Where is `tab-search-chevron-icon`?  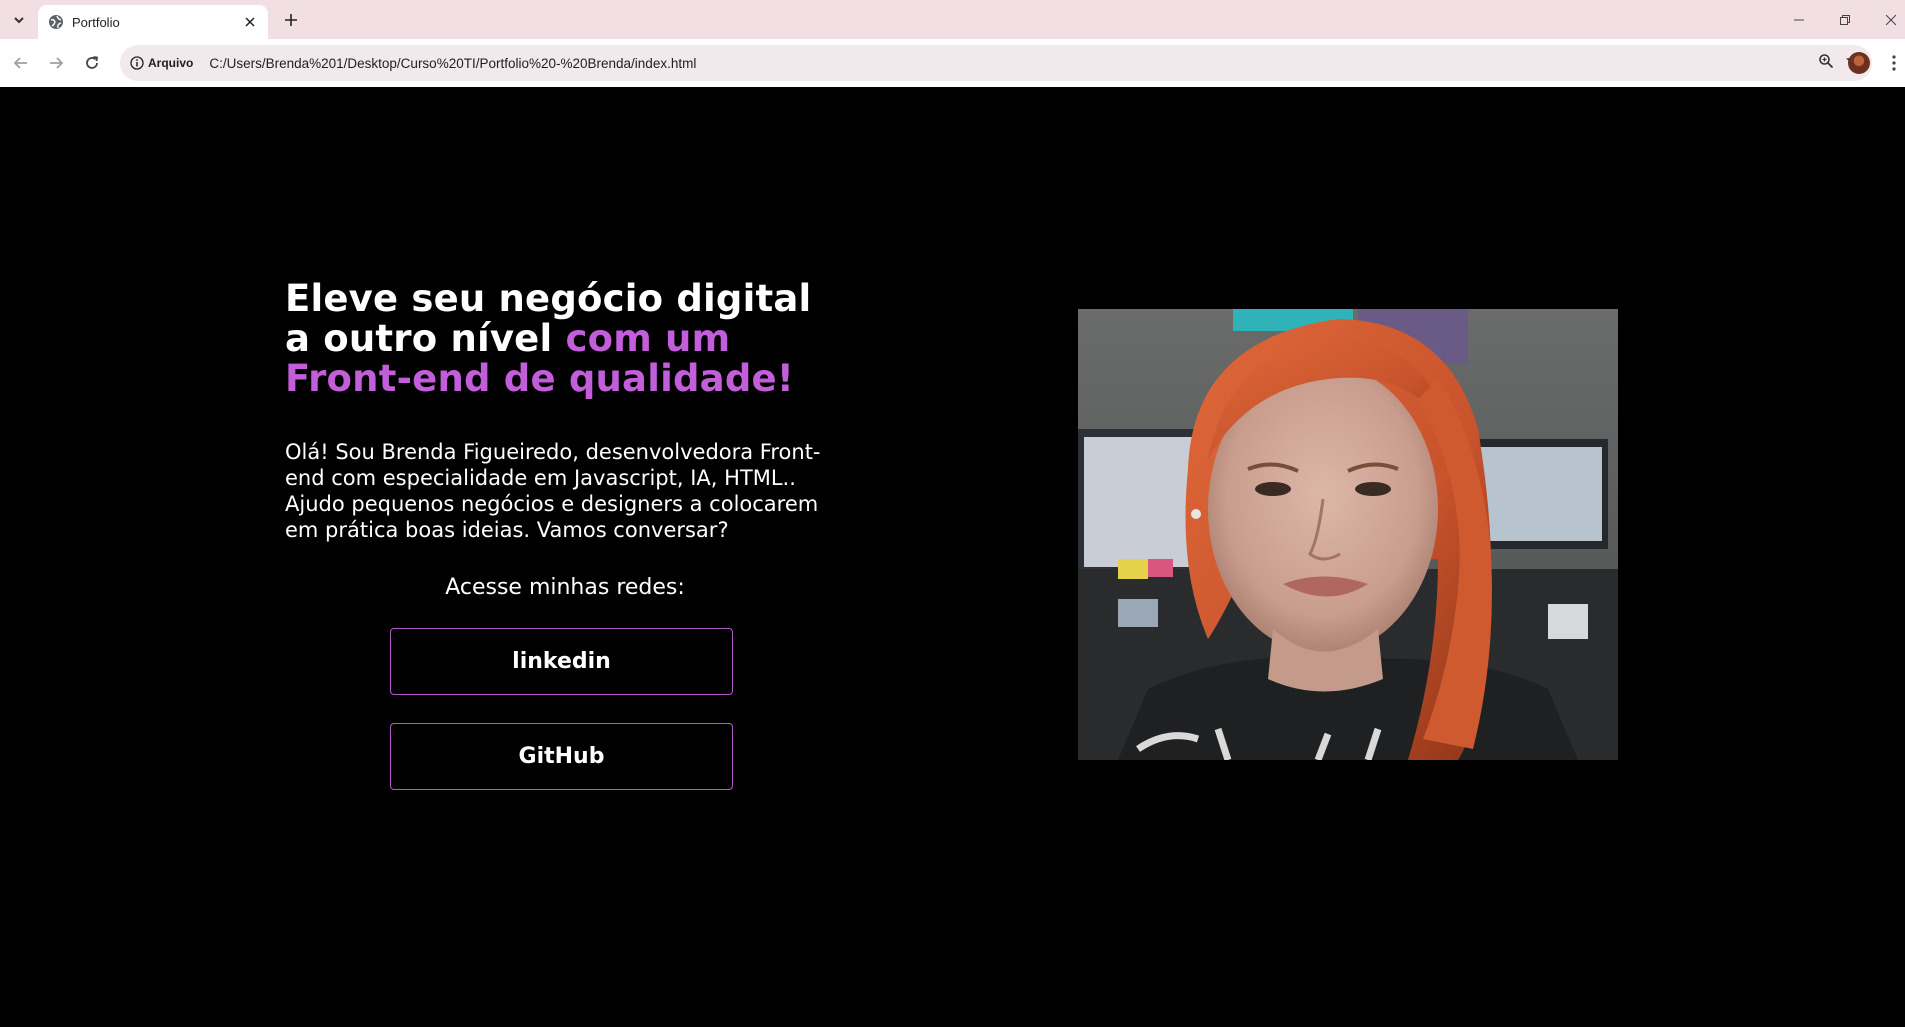 tab-search-chevron-icon is located at coordinates (19, 20).